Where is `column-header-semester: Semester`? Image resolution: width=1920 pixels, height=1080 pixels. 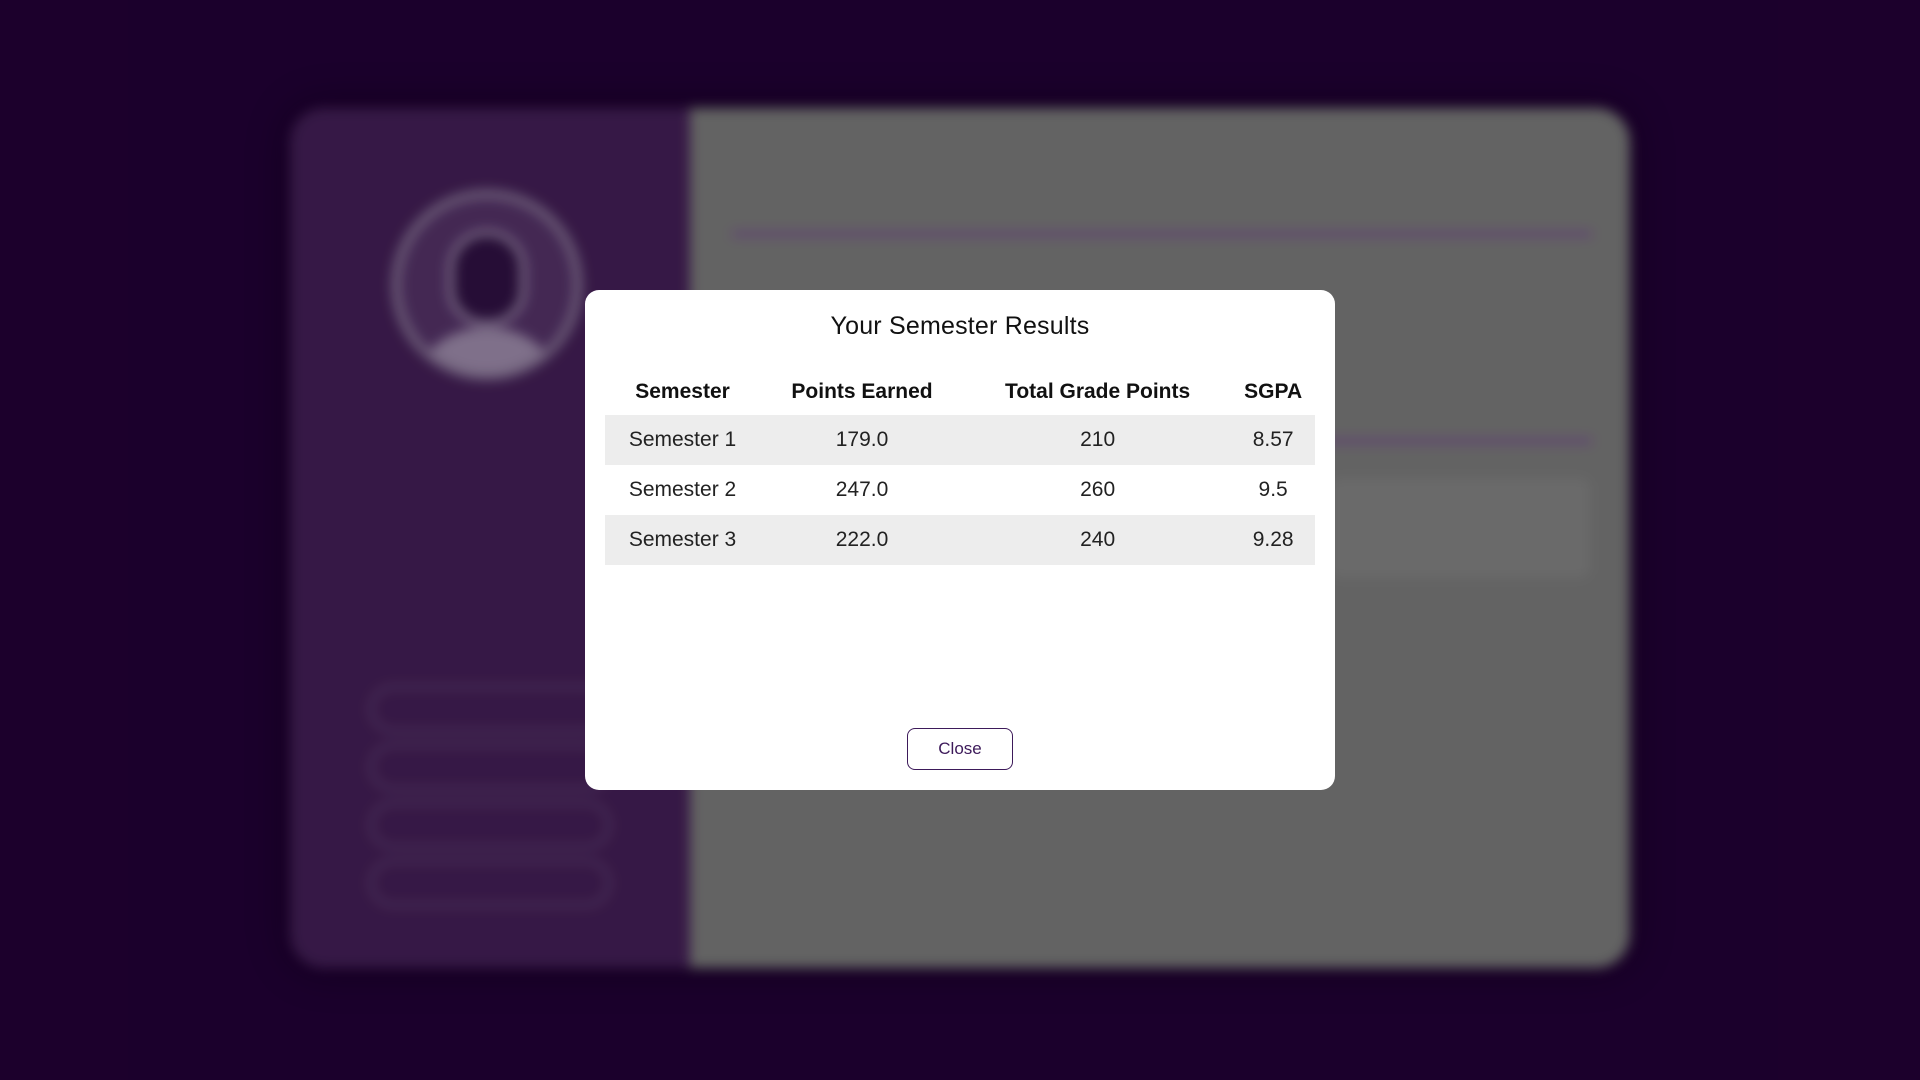
column-header-semester: Semester is located at coordinates (682, 391).